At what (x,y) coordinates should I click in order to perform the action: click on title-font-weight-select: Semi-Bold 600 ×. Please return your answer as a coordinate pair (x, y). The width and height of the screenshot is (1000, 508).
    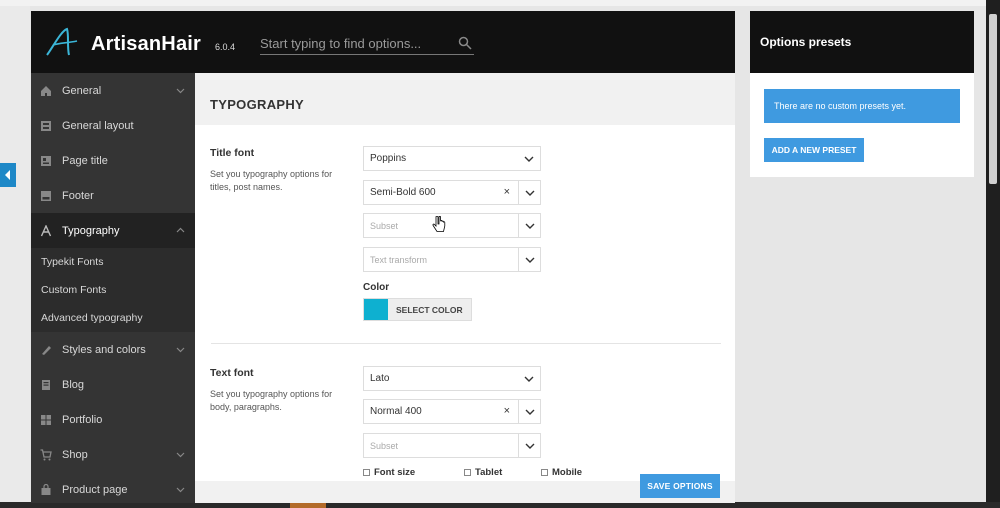
    Looking at the image, I should click on (452, 192).